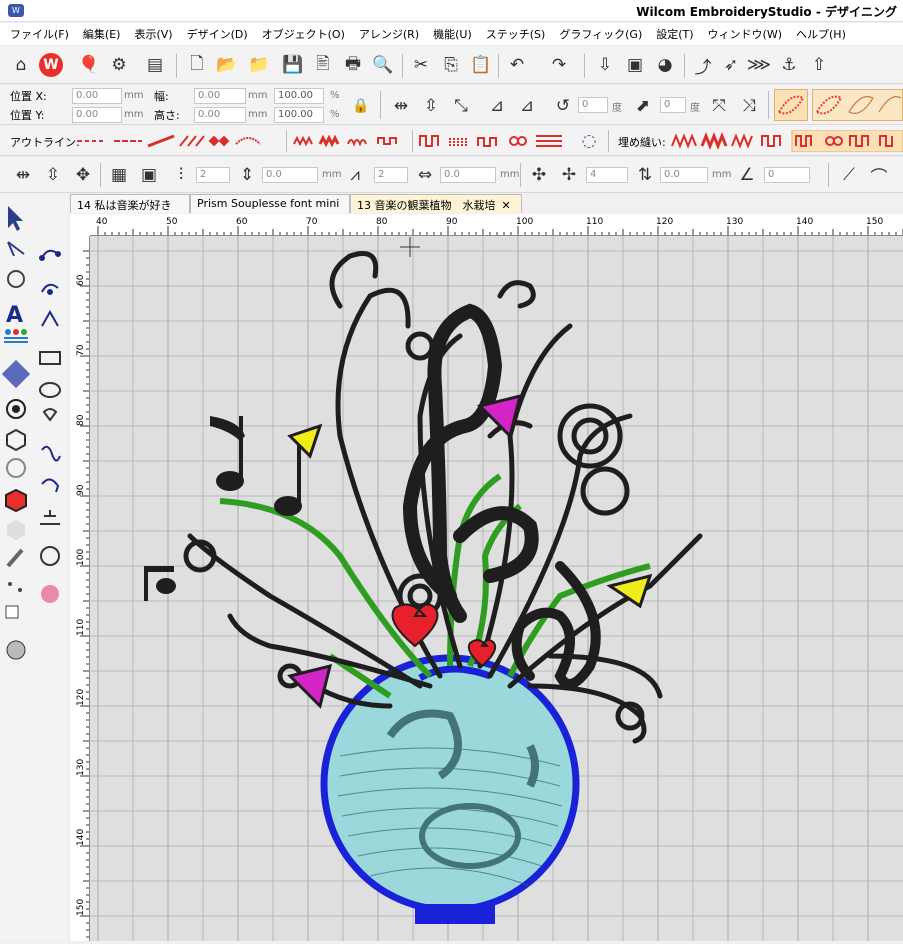 The height and width of the screenshot is (944, 903). I want to click on reshape-icon: ⤨, so click(749, 106).